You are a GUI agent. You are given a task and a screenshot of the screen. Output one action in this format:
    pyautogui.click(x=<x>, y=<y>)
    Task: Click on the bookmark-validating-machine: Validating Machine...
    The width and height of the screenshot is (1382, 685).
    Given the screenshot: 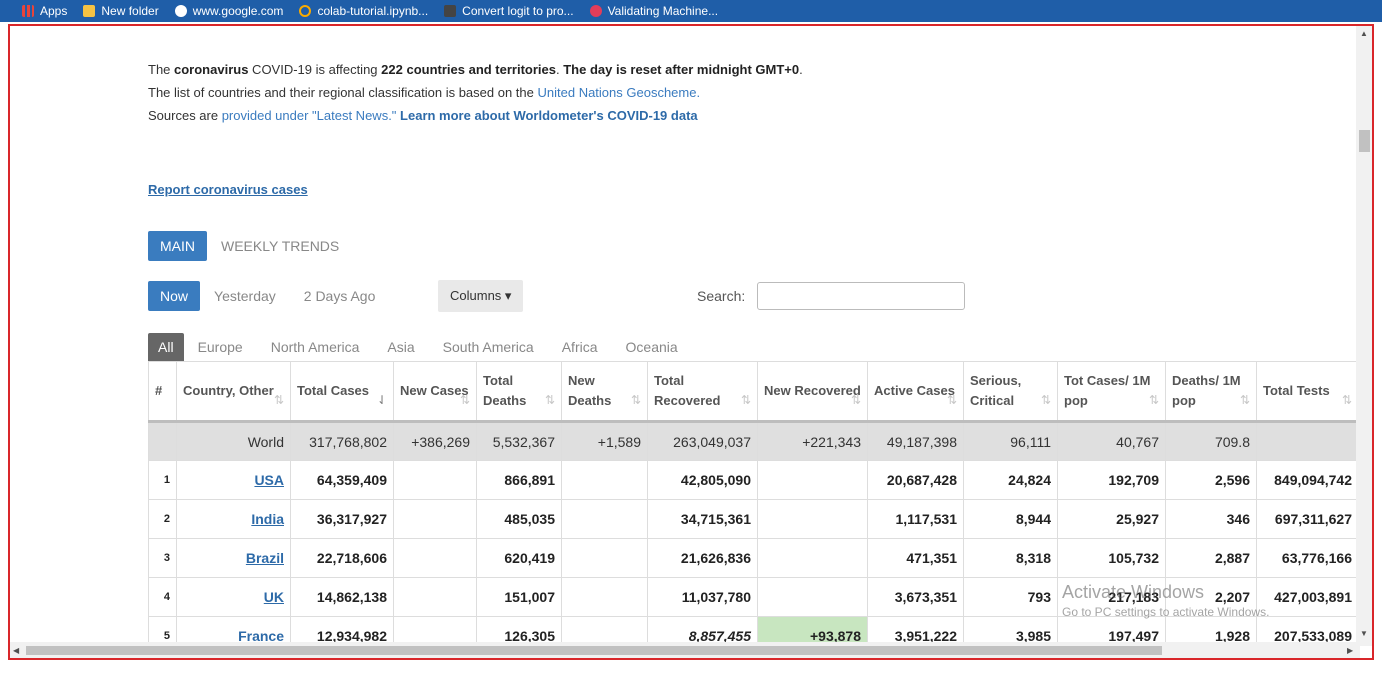 What is the action you would take?
    pyautogui.click(x=653, y=11)
    